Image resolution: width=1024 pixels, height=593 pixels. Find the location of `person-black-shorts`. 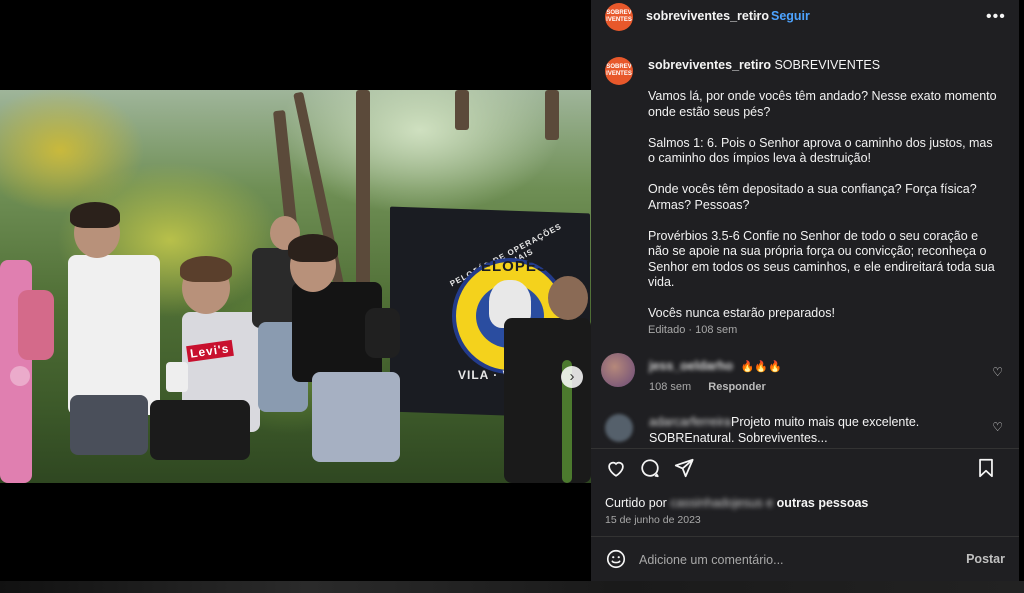

person-black-shorts is located at coordinates (200, 430).